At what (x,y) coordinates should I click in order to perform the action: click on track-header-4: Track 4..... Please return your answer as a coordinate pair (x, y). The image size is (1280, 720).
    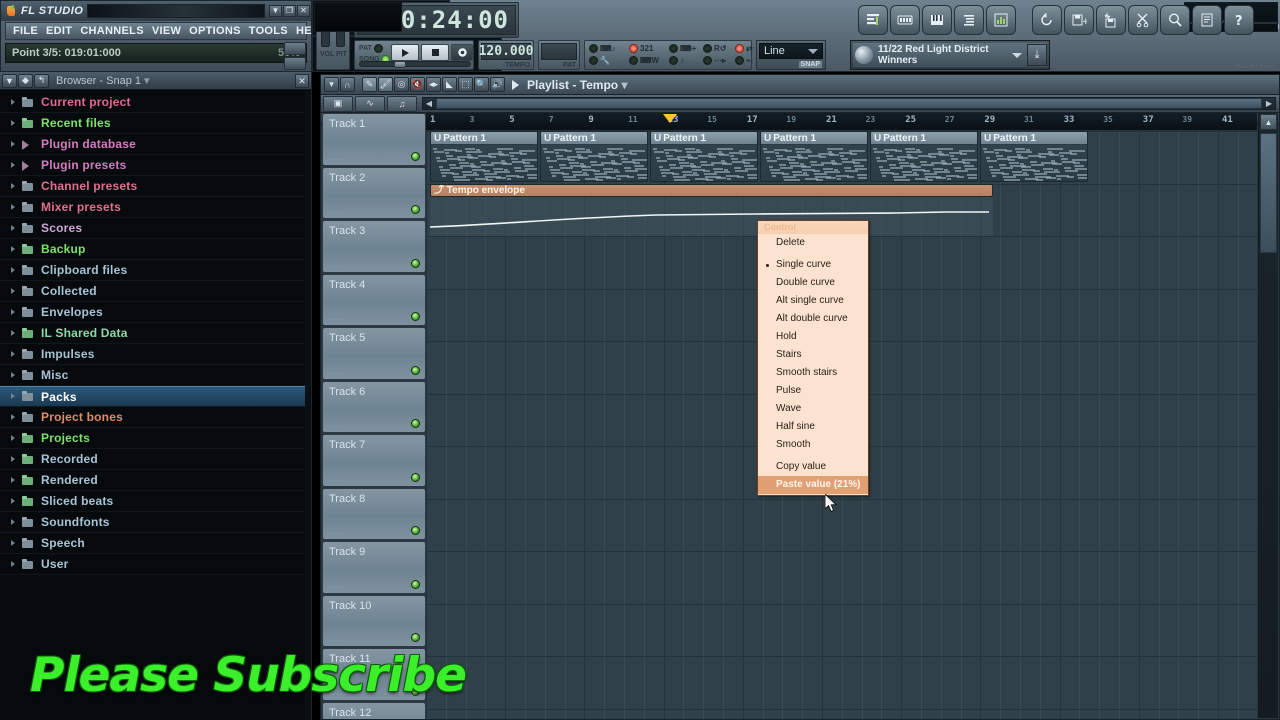
    Looking at the image, I should click on (374, 299).